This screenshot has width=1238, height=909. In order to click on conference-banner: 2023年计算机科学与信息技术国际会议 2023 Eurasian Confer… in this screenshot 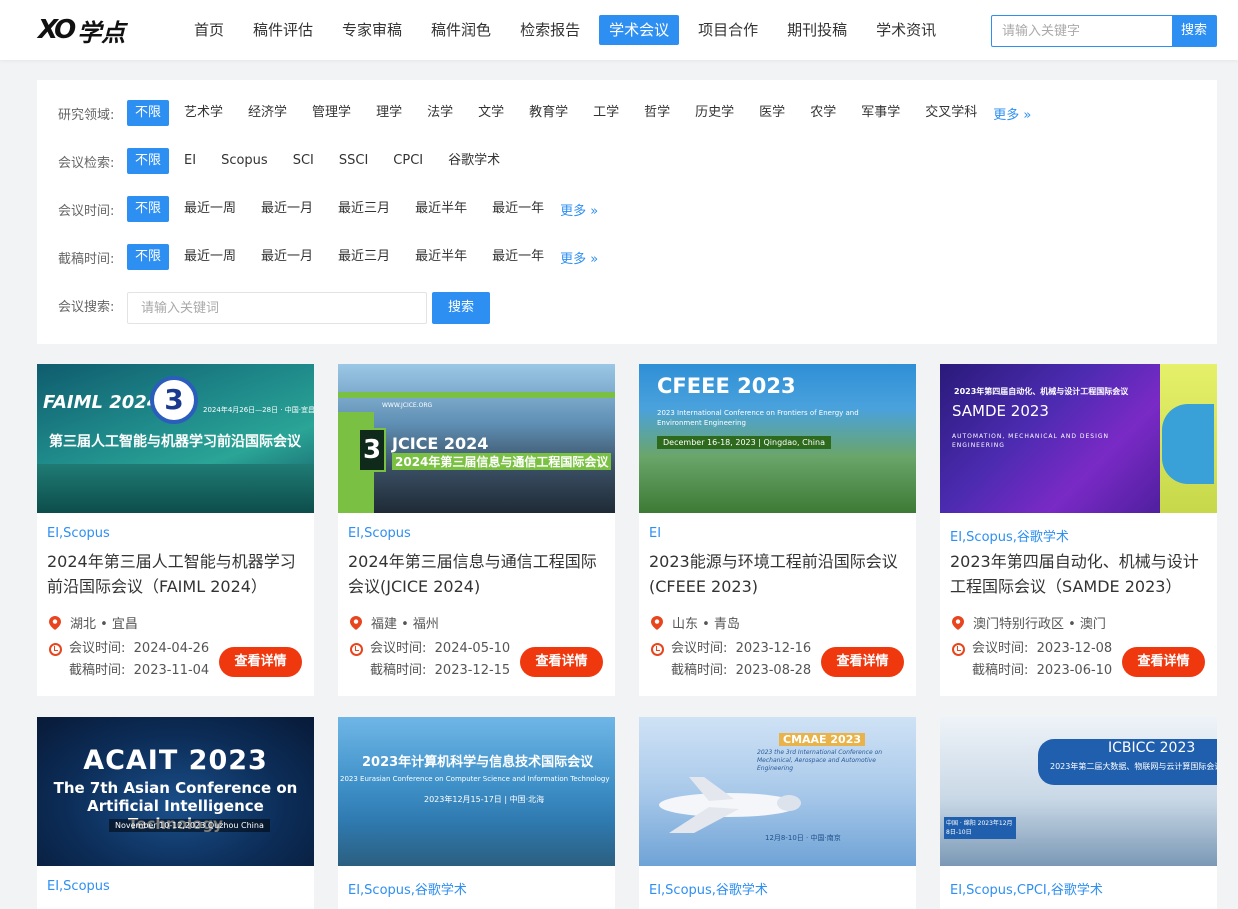, I will do `click(476, 791)`.